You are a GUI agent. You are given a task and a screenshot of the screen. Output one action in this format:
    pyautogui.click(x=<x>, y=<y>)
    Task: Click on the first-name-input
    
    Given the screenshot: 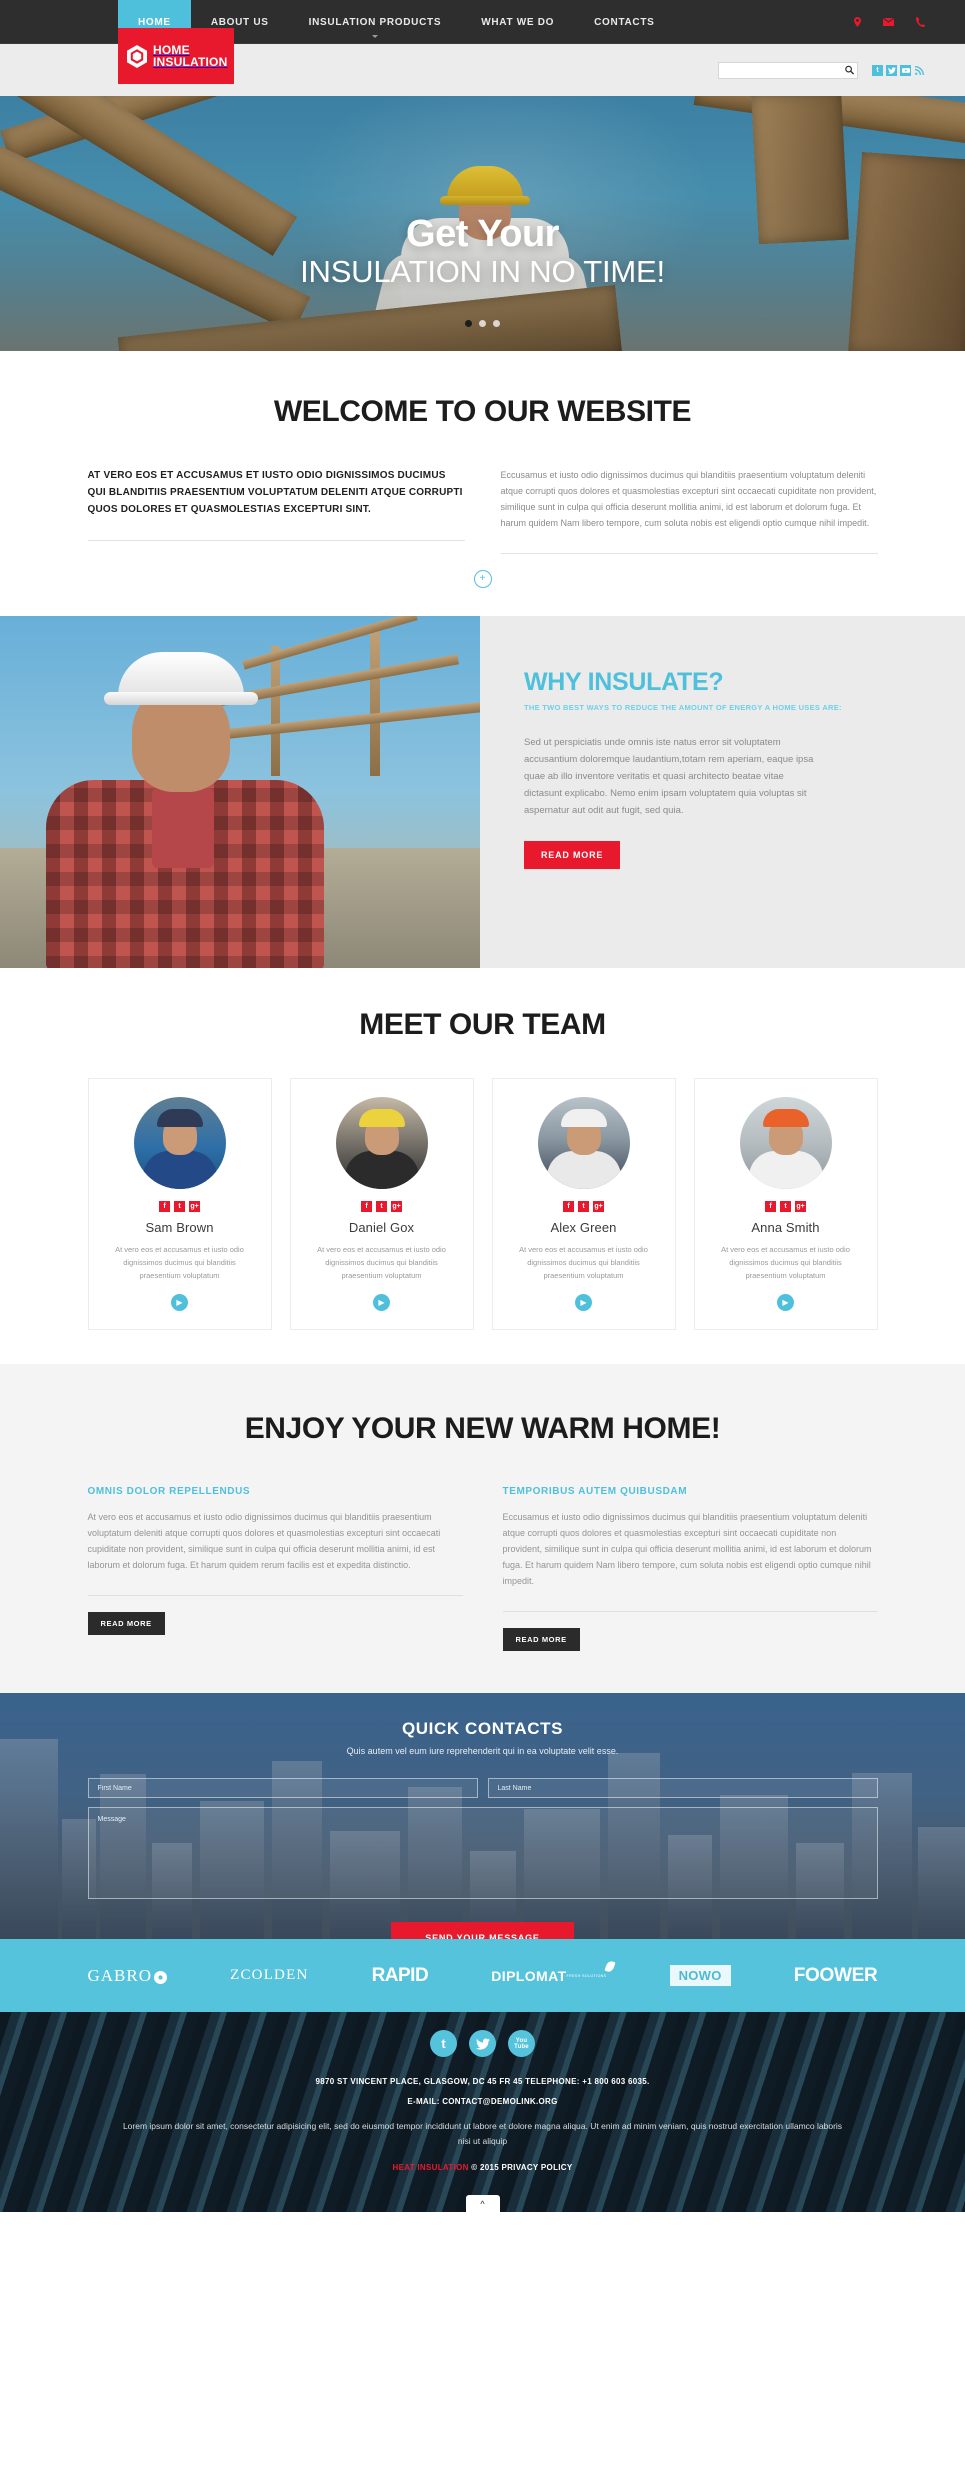 What is the action you would take?
    pyautogui.click(x=282, y=1788)
    